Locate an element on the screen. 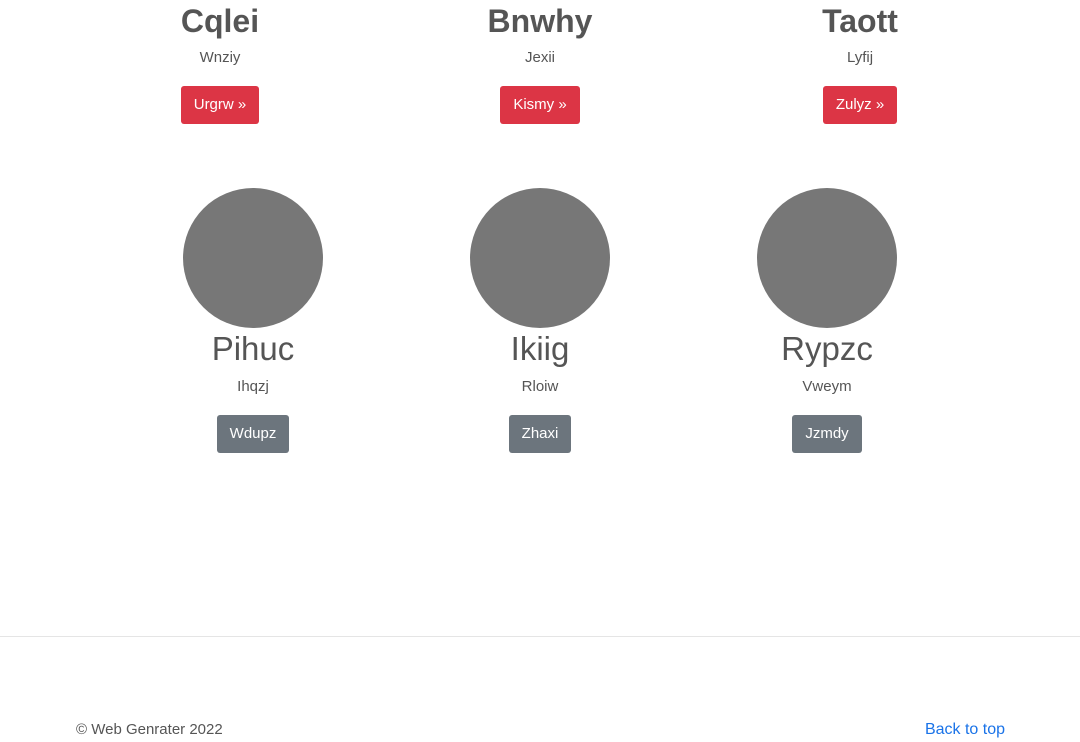  profile-title: Ikiig is located at coordinates (540, 348).